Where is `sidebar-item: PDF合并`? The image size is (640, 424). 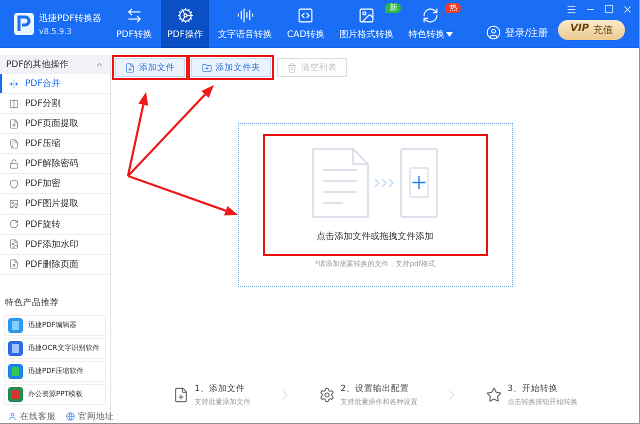
sidebar-item: PDF合并 is located at coordinates (55, 84).